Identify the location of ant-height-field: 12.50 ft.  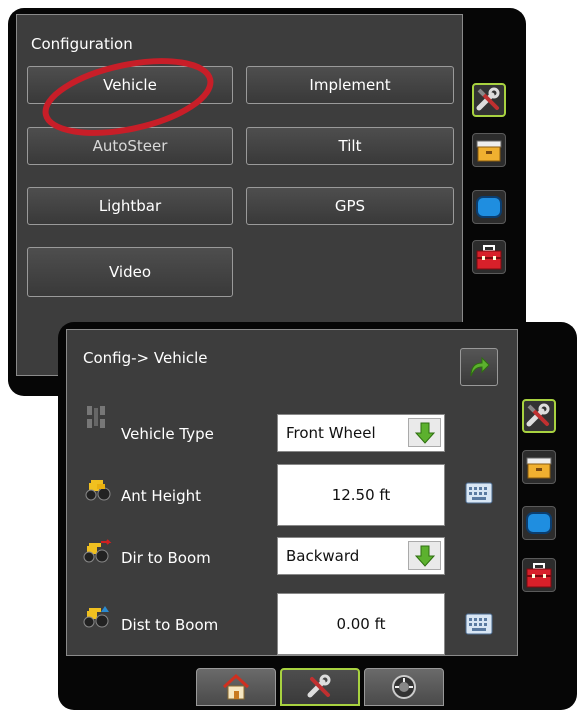
(361, 495).